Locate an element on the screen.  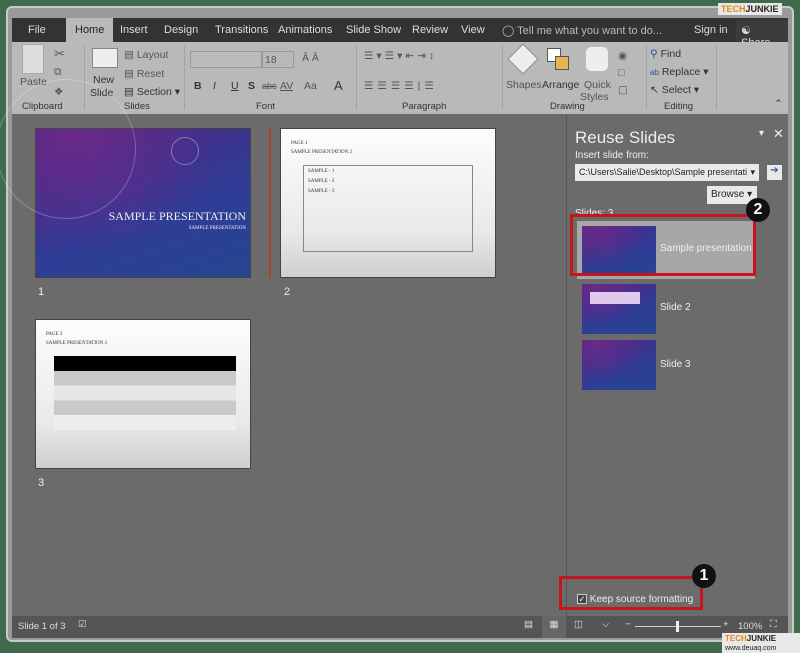
zoom-slider-thumb is located at coordinates (677, 626).